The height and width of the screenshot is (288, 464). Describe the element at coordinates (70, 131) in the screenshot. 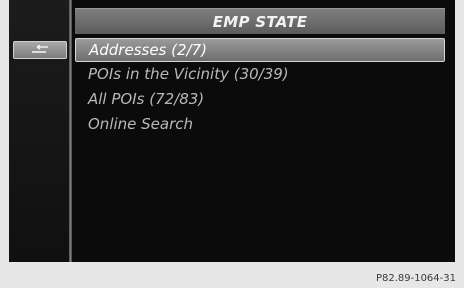

I see `panel-divider` at that location.